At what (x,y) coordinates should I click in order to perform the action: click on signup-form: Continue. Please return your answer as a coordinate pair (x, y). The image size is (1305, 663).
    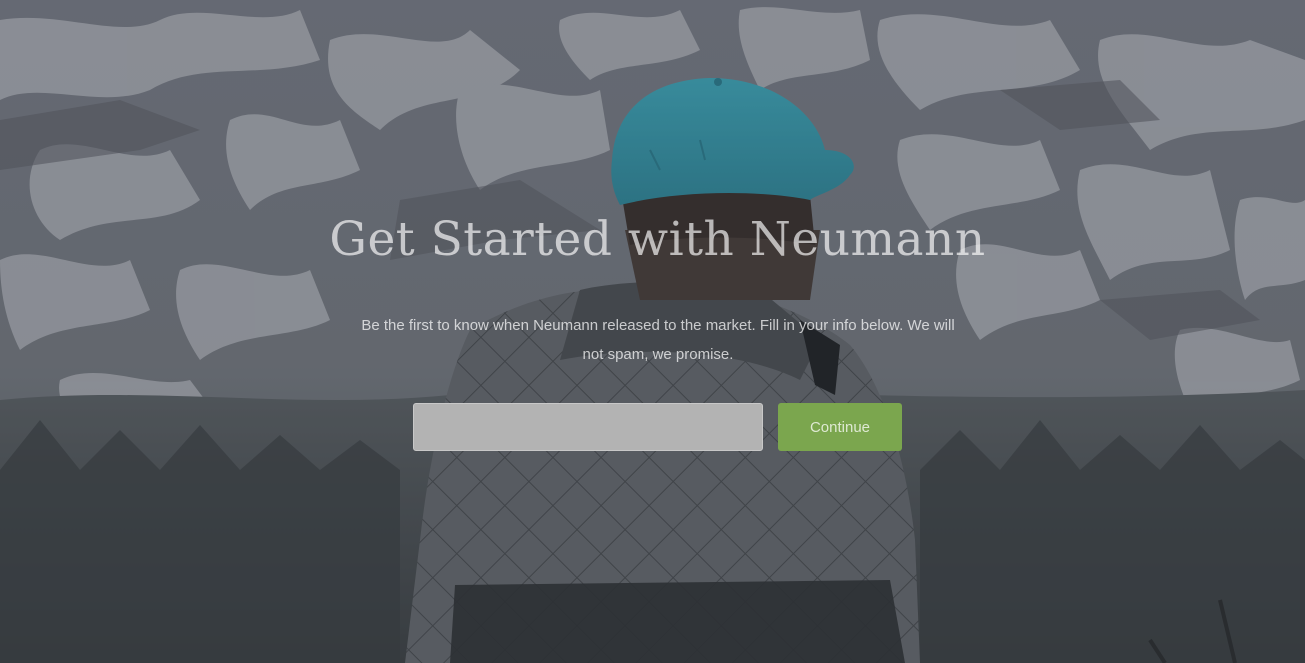
    Looking at the image, I should click on (657, 427).